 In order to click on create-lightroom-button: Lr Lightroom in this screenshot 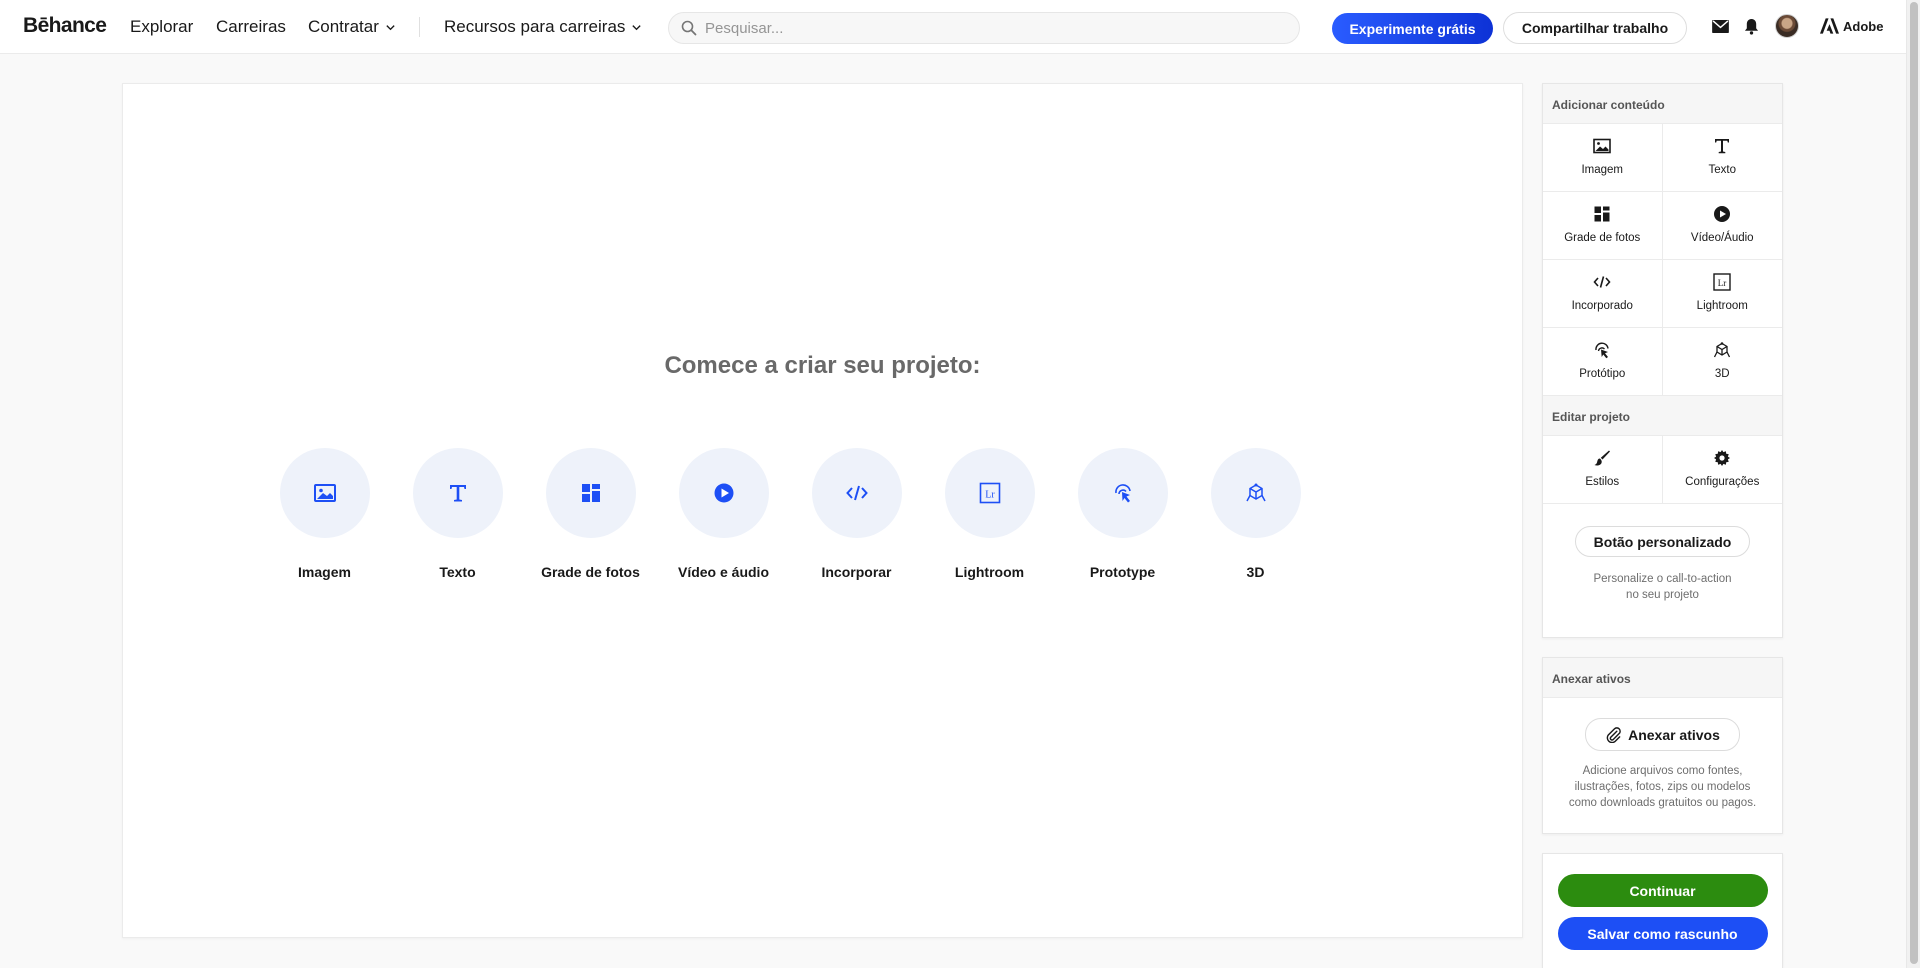, I will do `click(989, 514)`.